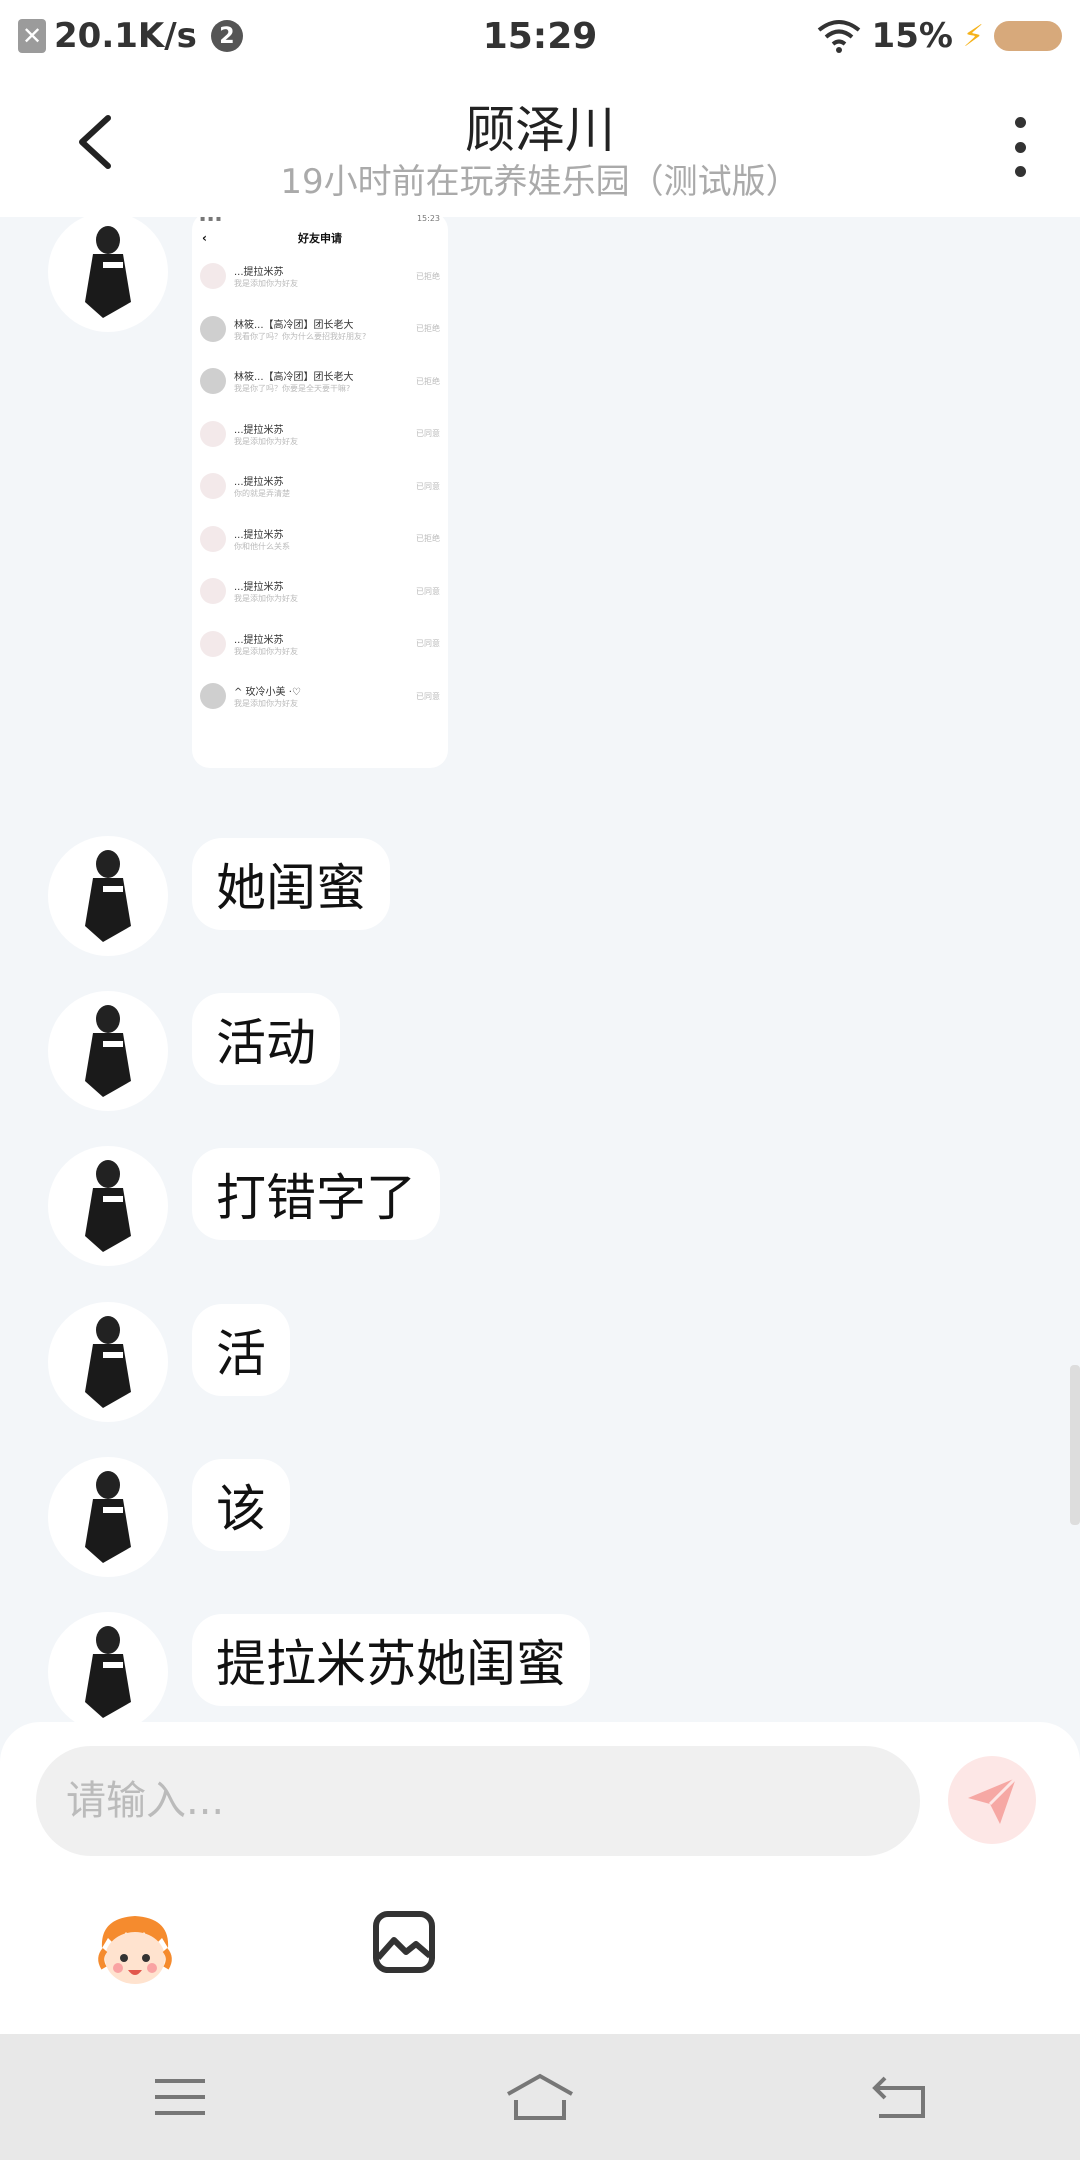 The image size is (1080, 2160). Describe the element at coordinates (135, 1948) in the screenshot. I see `emoji-sticker-icon` at that location.